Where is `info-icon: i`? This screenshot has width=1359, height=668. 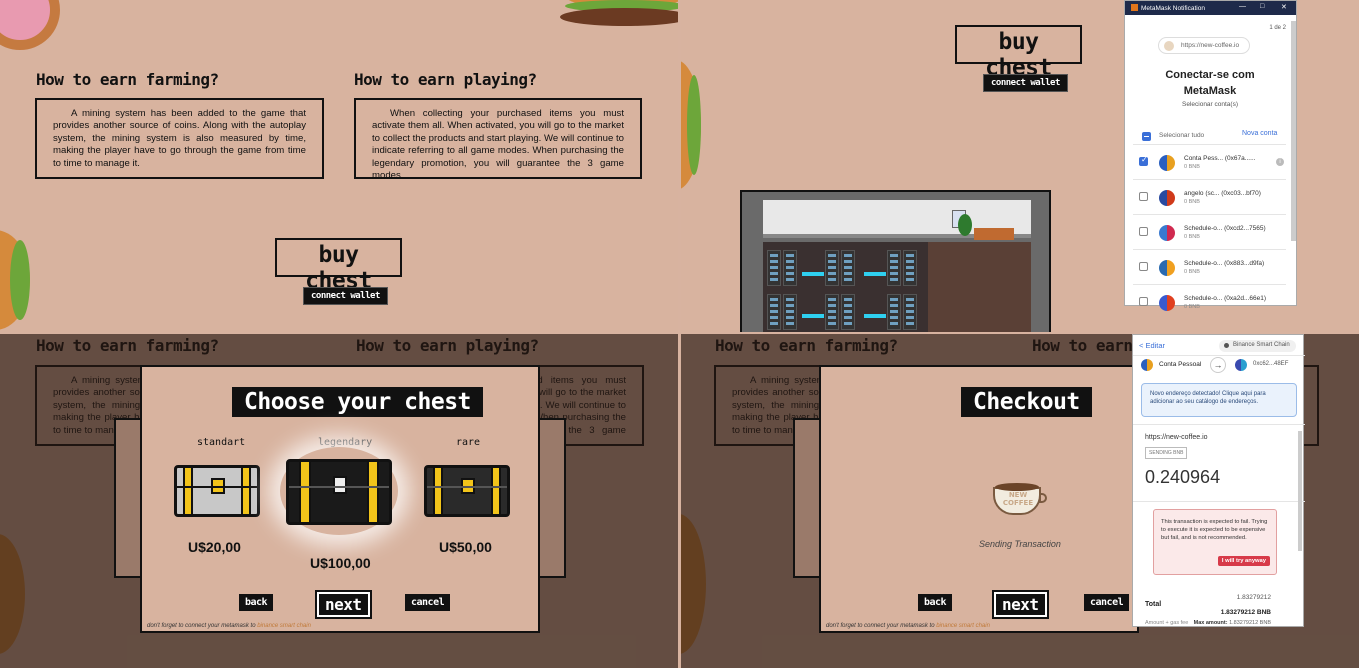
info-icon: i is located at coordinates (1280, 162).